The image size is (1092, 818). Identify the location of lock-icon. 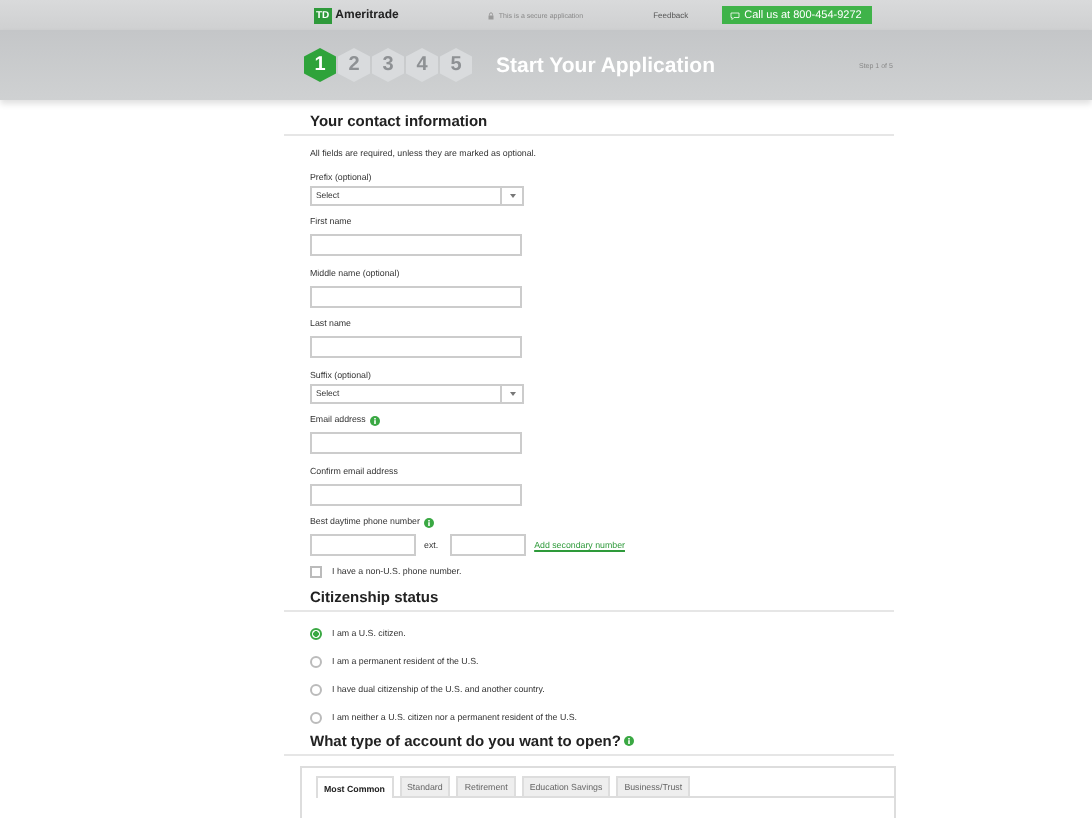
(491, 15).